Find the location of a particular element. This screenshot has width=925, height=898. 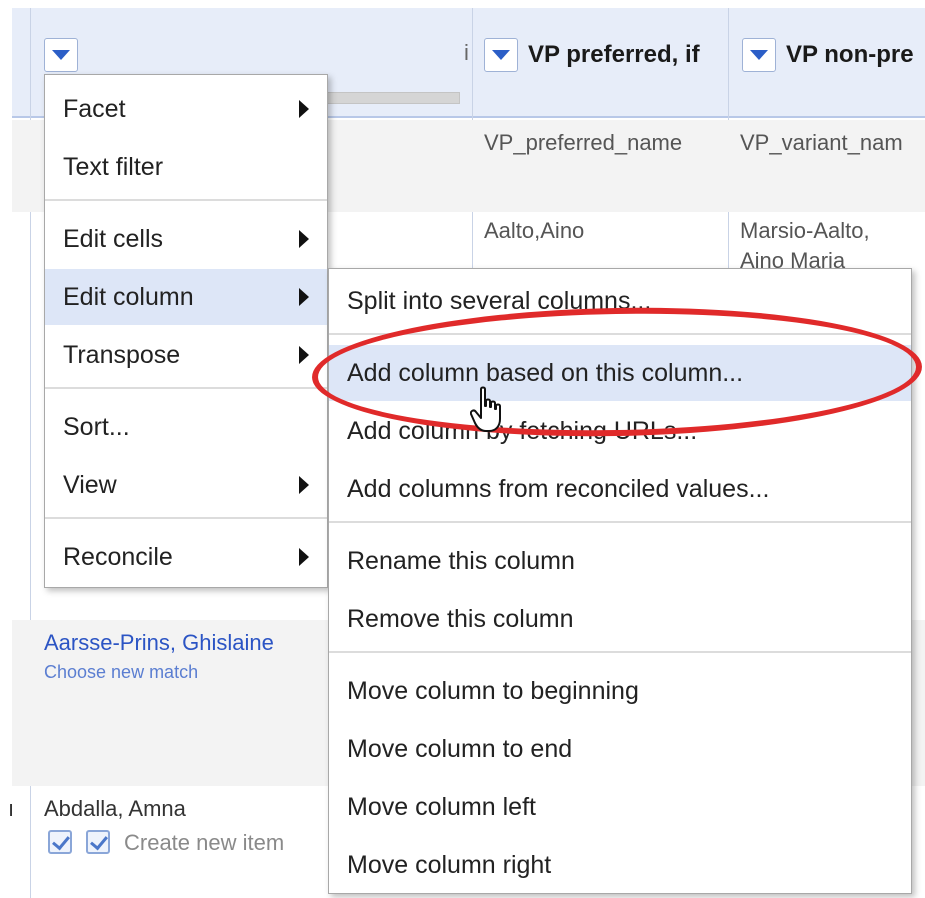

truncated-header-marker: i is located at coordinates (466, 52).